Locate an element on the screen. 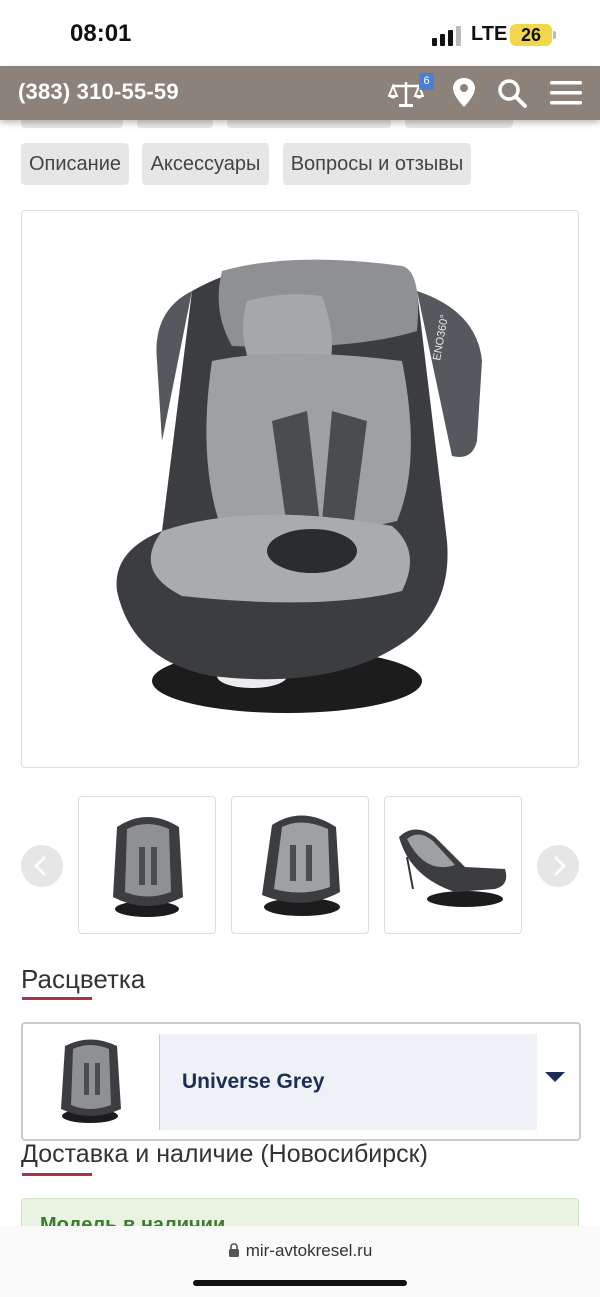  status-bar: 08:01 LTE 26 is located at coordinates (300, 33).